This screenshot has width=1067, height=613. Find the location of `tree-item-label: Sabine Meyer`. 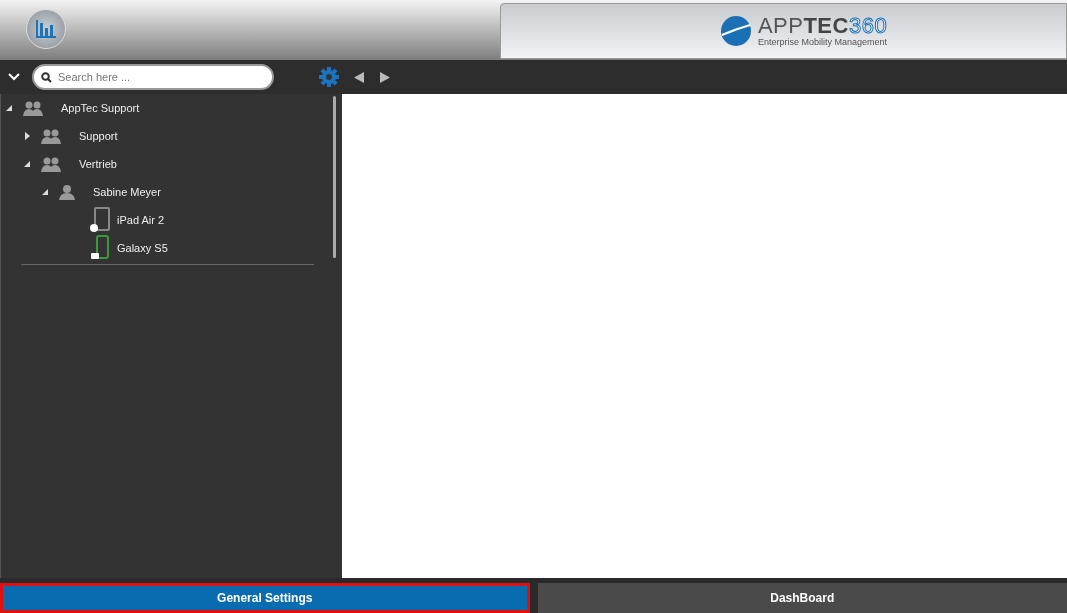

tree-item-label: Sabine Meyer is located at coordinates (127, 192).